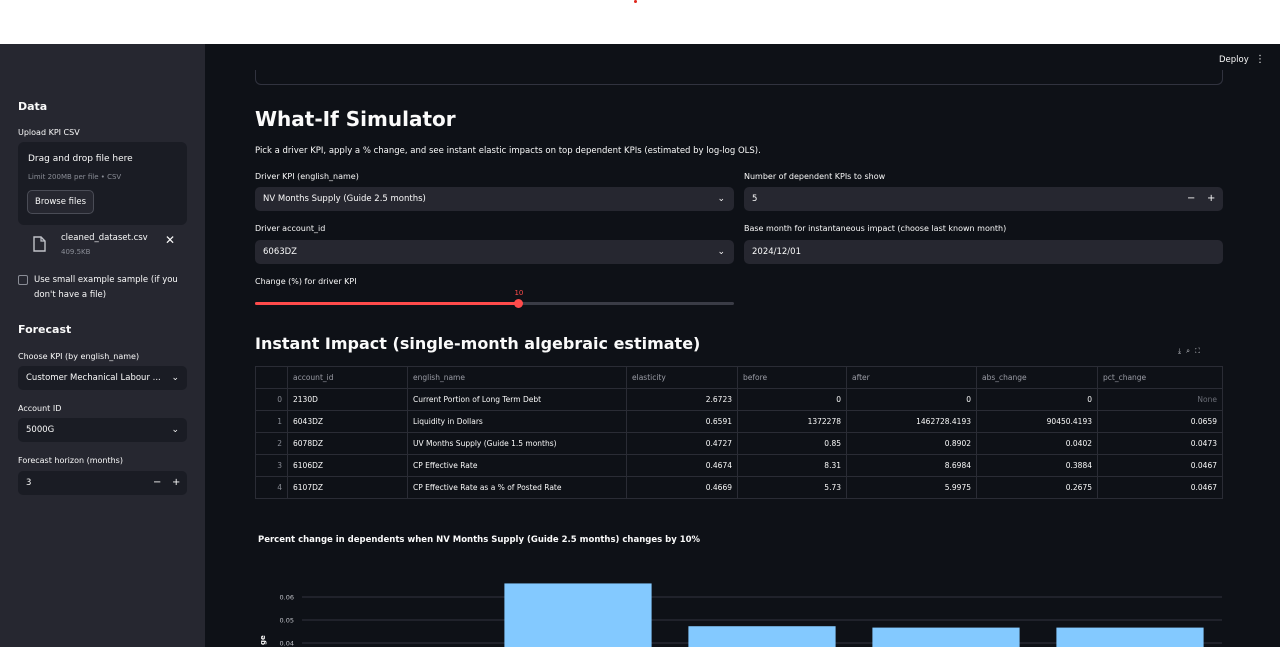 The image size is (1280, 647). I want to click on row-index: 0, so click(271, 399).